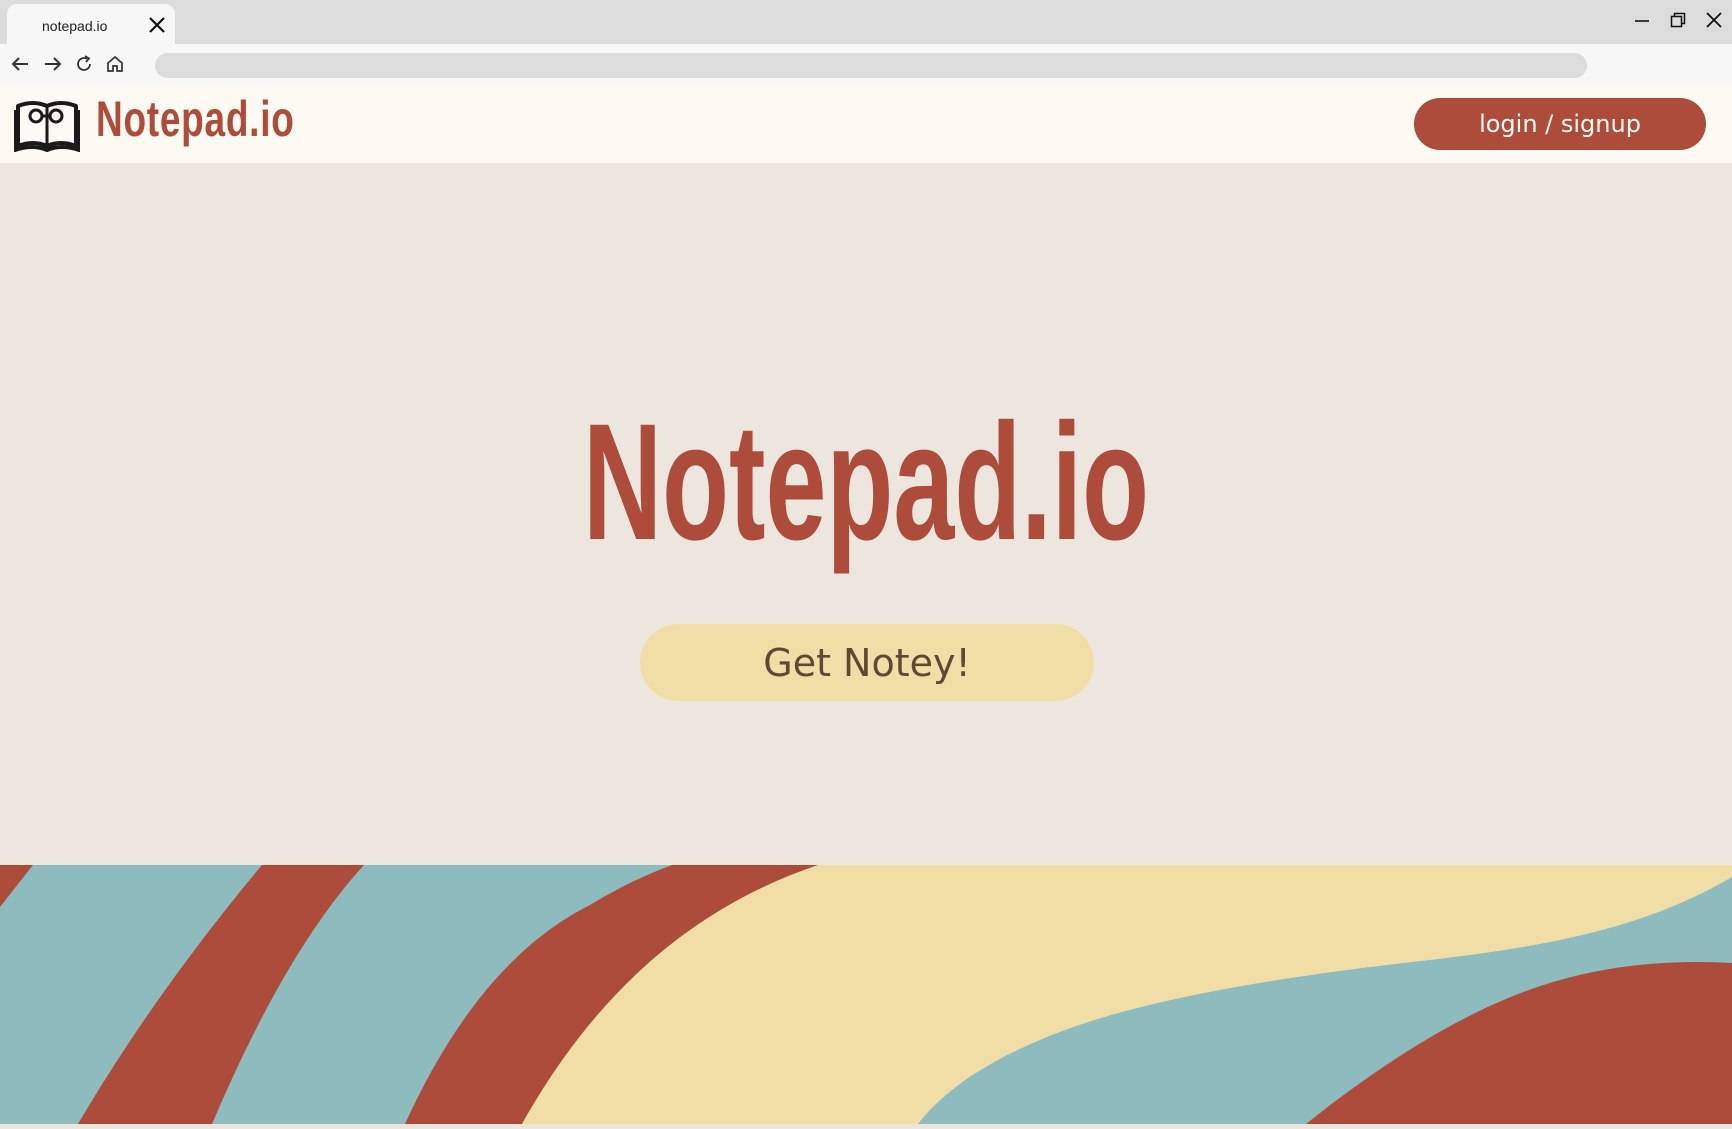 The height and width of the screenshot is (1129, 1732). I want to click on hero-title: Notepad.io, so click(866, 482).